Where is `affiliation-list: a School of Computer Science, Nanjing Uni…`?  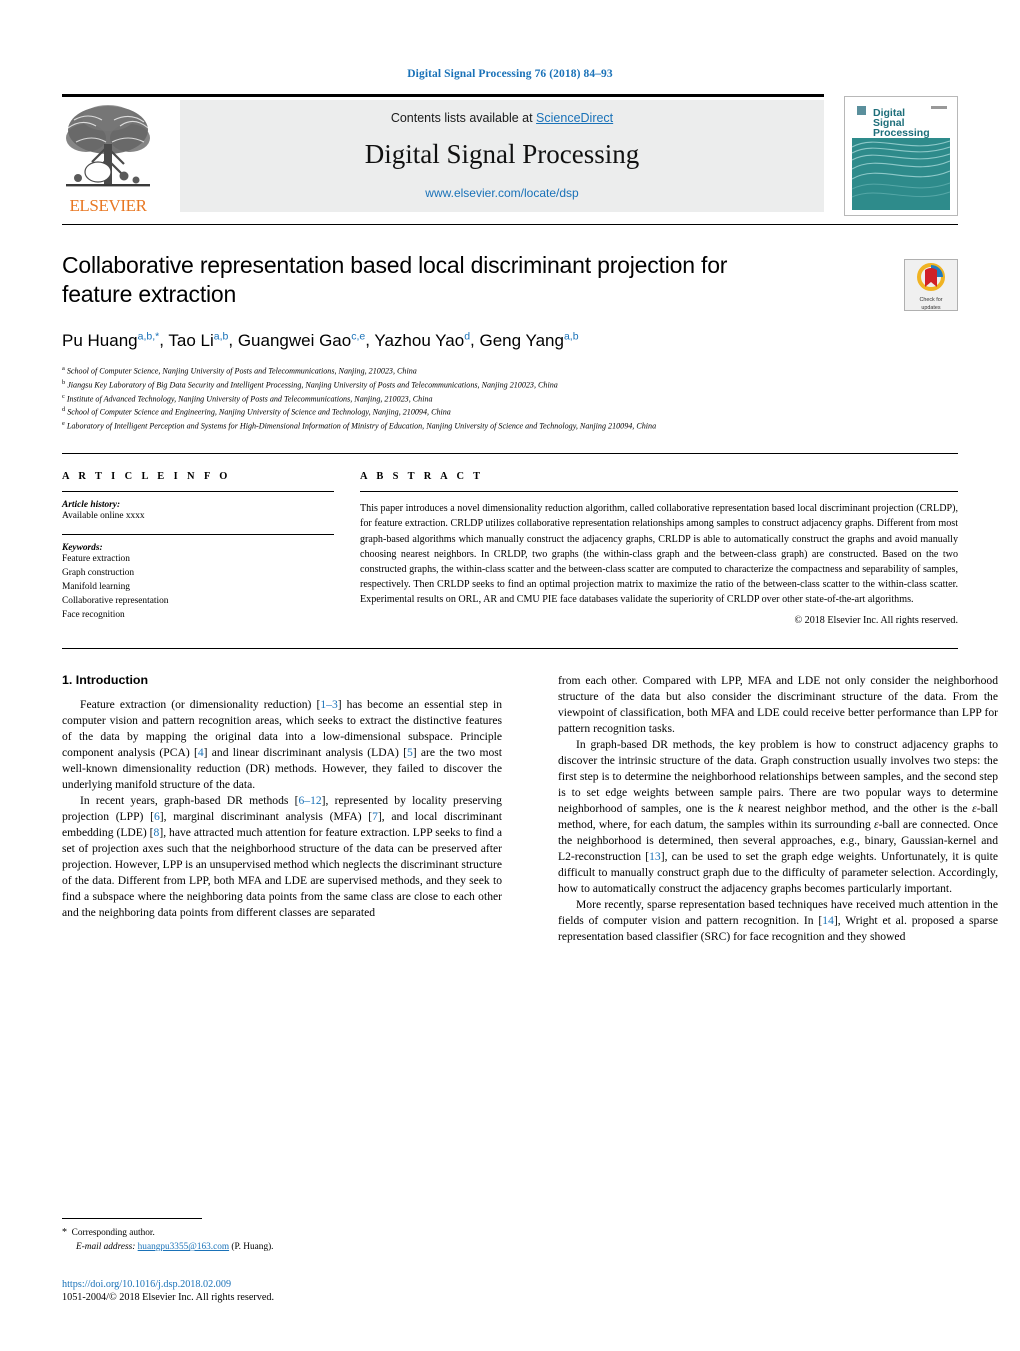
affiliation-list: a School of Computer Science, Nanjing Uni… is located at coordinates (510, 399).